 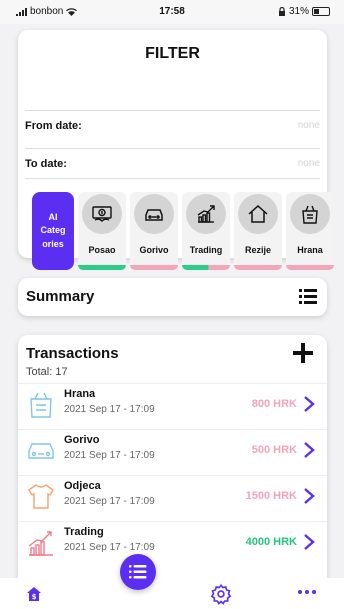 What do you see at coordinates (46, 163) in the screenshot?
I see `to-date-label: To date:` at bounding box center [46, 163].